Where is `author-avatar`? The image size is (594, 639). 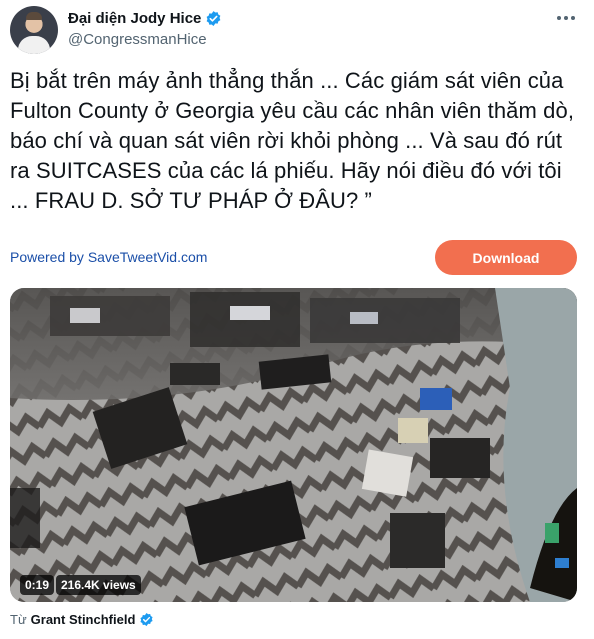
author-avatar is located at coordinates (34, 30).